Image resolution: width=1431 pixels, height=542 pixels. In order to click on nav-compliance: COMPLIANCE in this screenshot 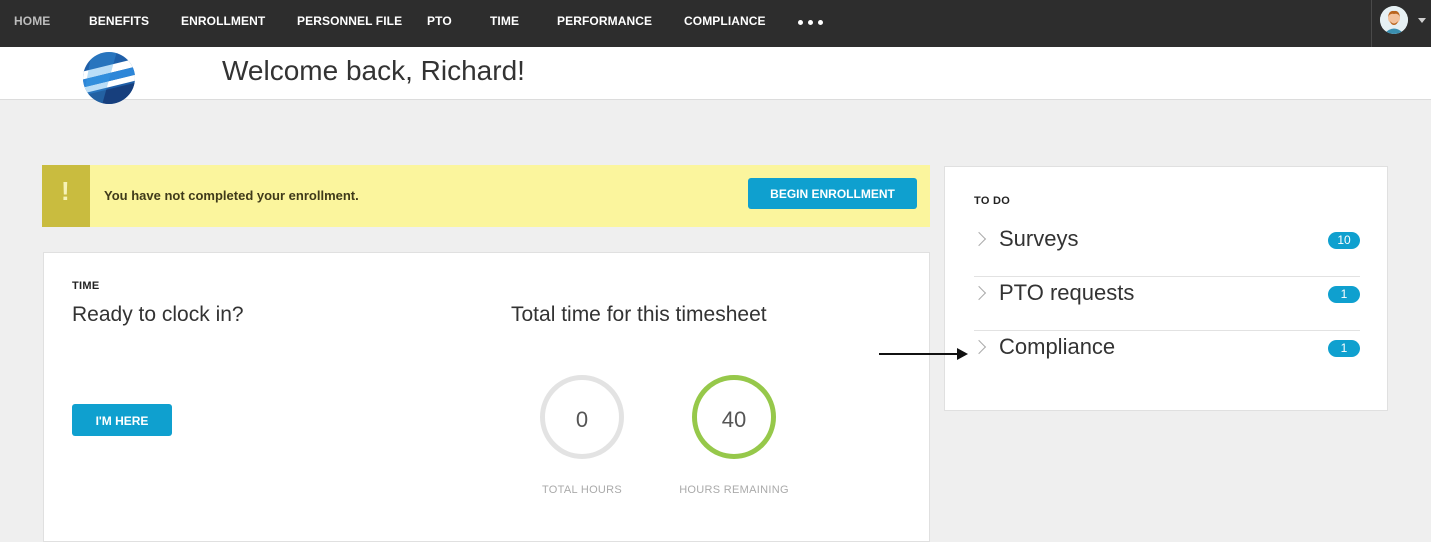, I will do `click(725, 21)`.